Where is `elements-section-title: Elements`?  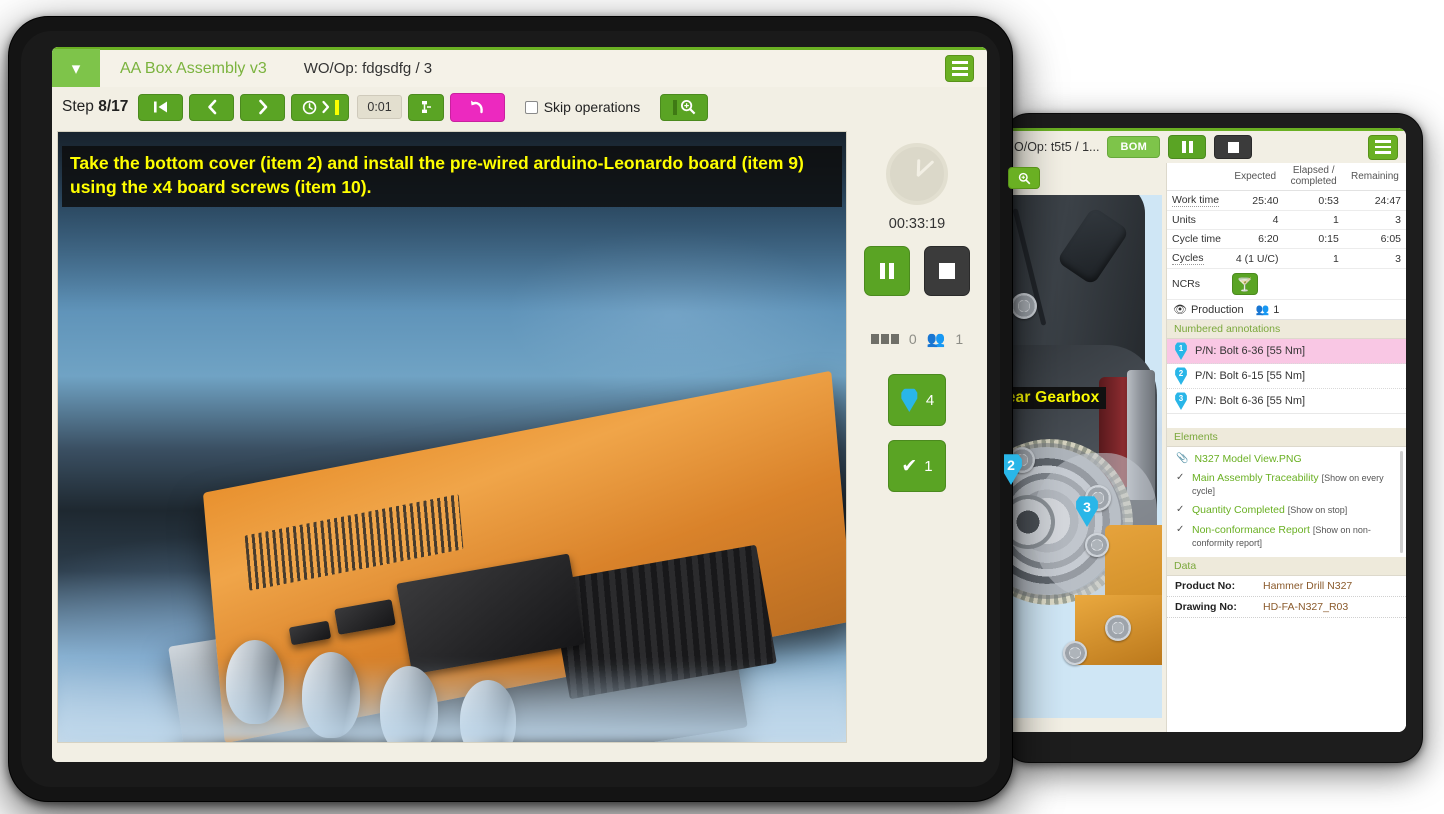 elements-section-title: Elements is located at coordinates (1286, 437).